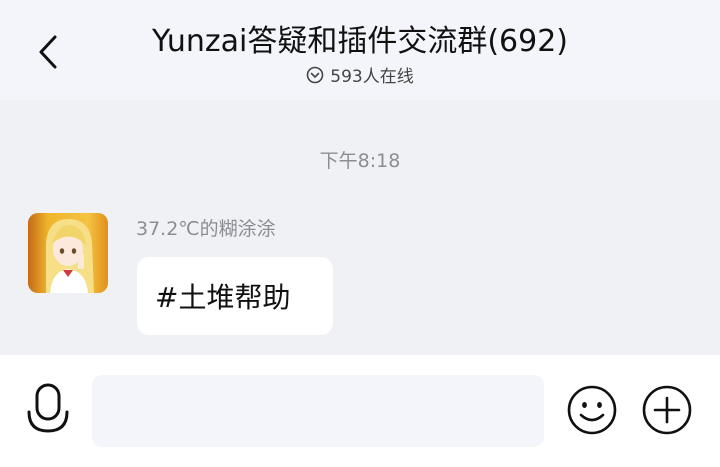 The height and width of the screenshot is (467, 720). I want to click on message-bubble: #土堆帮助, so click(235, 296).